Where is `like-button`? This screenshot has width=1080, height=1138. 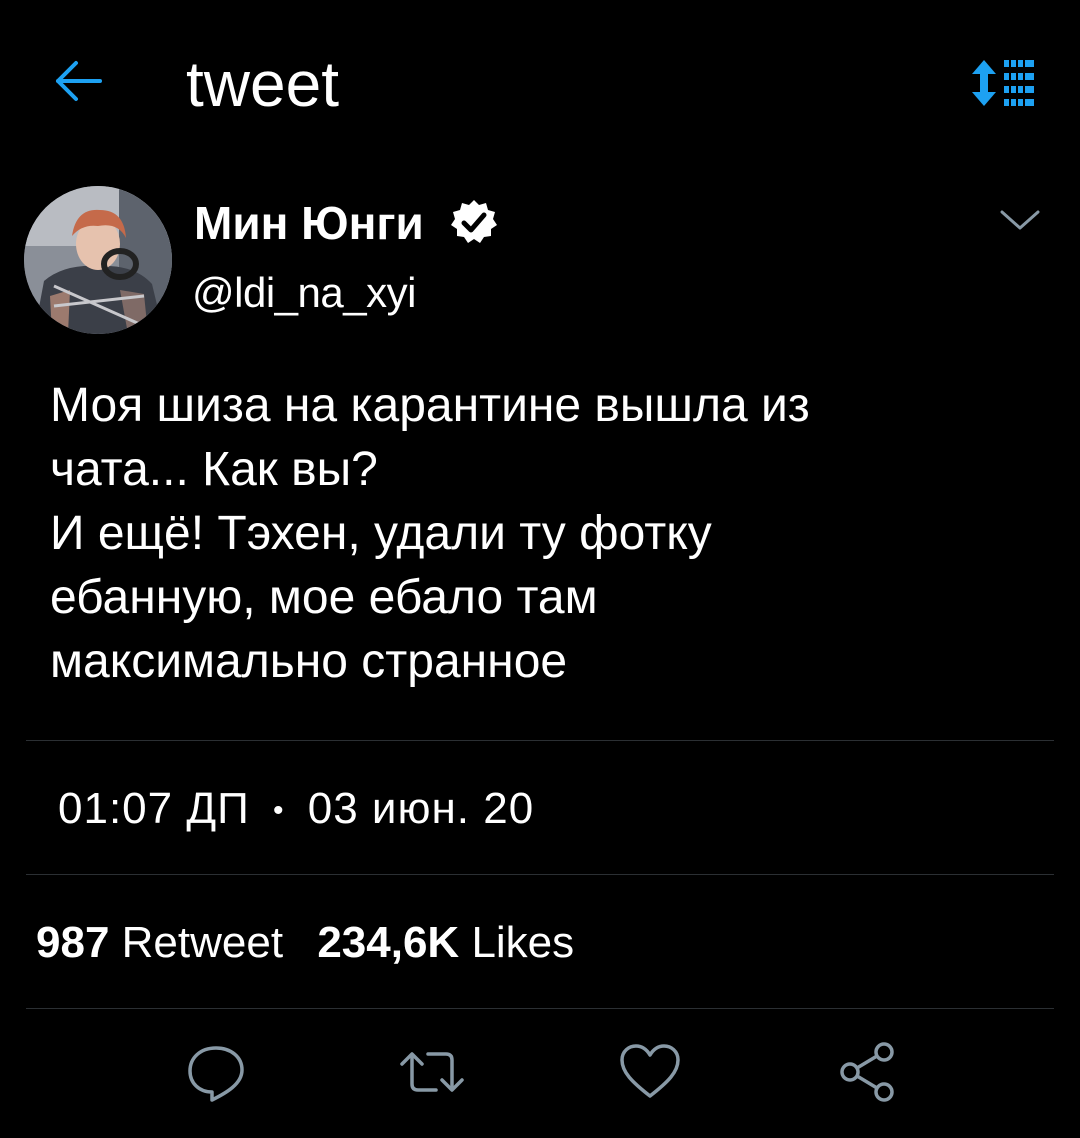 like-button is located at coordinates (650, 1072).